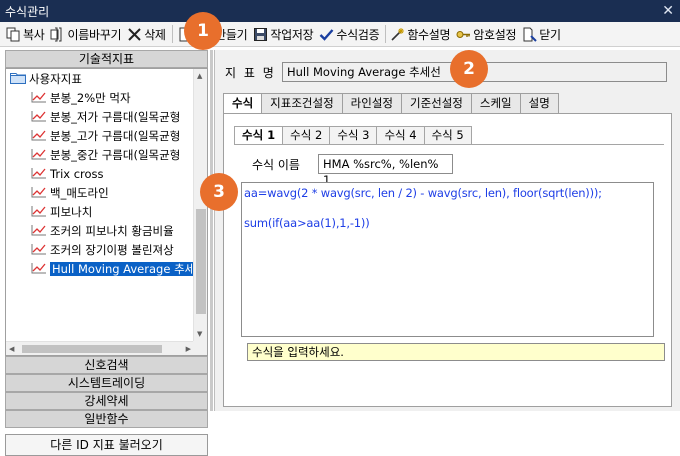 The image size is (680, 456). Describe the element at coordinates (463, 34) in the screenshot. I see `key-icon` at that location.